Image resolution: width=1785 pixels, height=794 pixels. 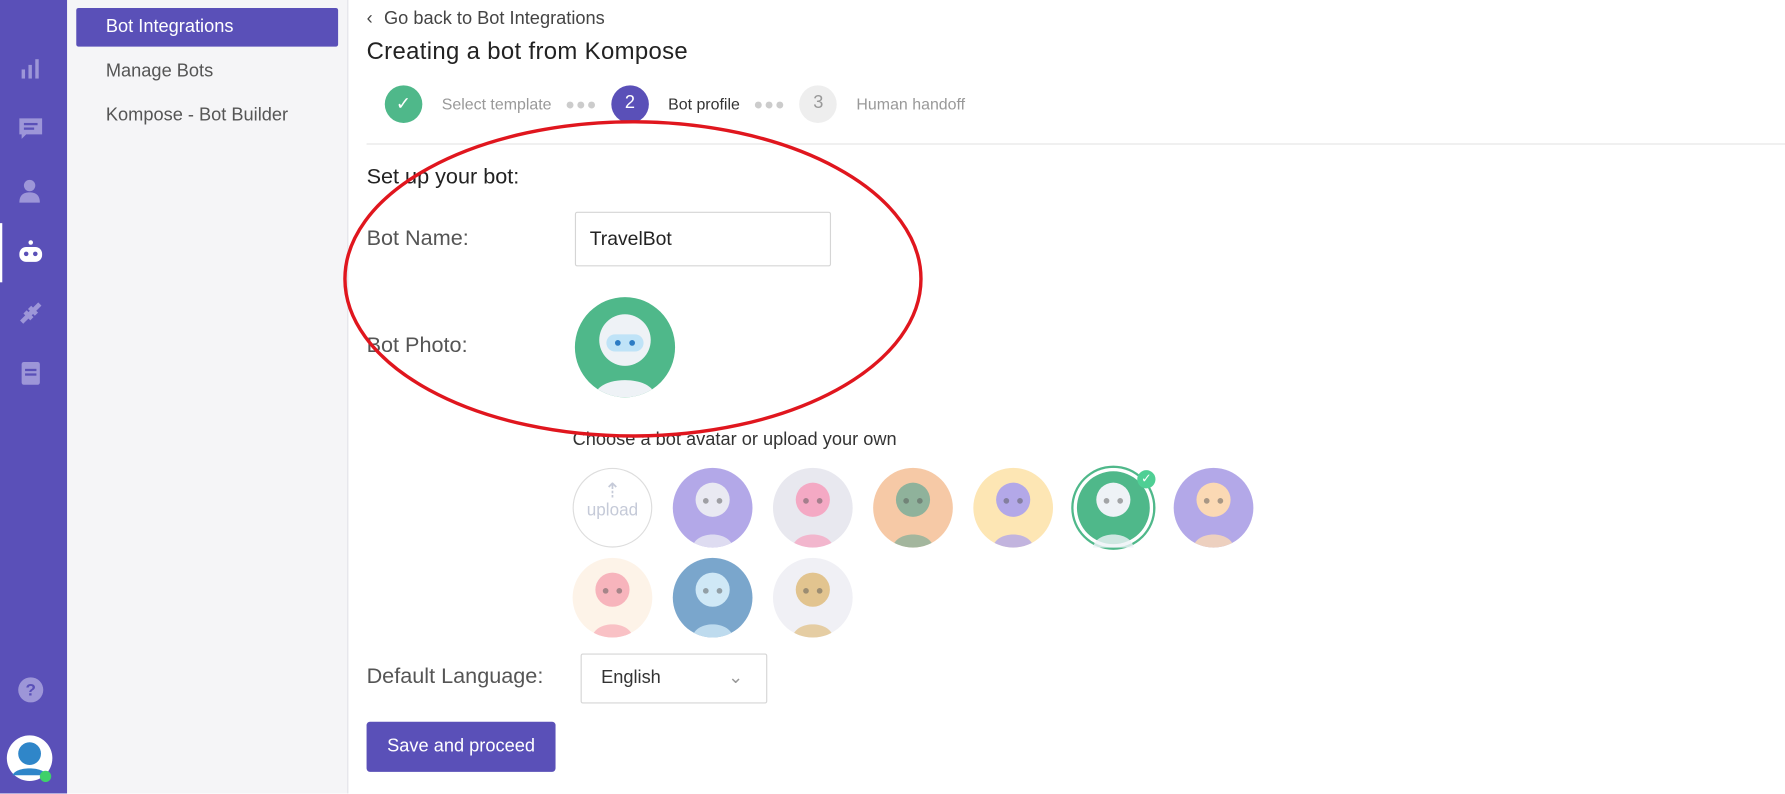 I want to click on user-avatar, so click(x=30, y=758).